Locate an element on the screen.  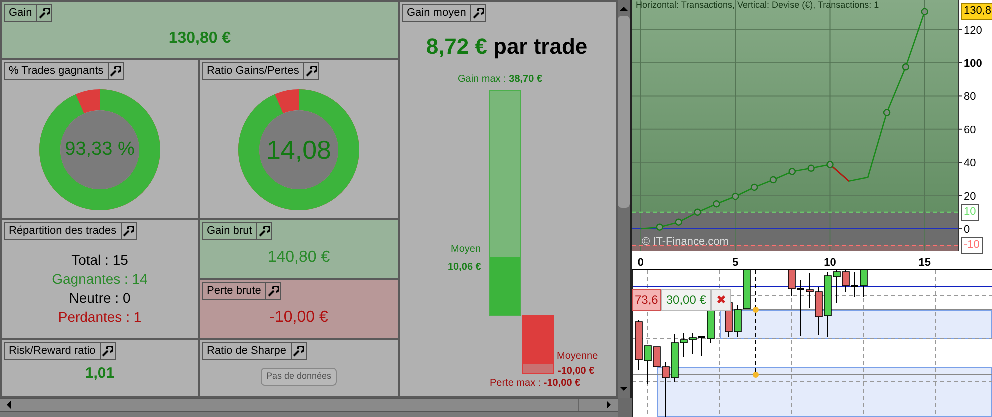
card-title: Perte brute is located at coordinates (234, 291).